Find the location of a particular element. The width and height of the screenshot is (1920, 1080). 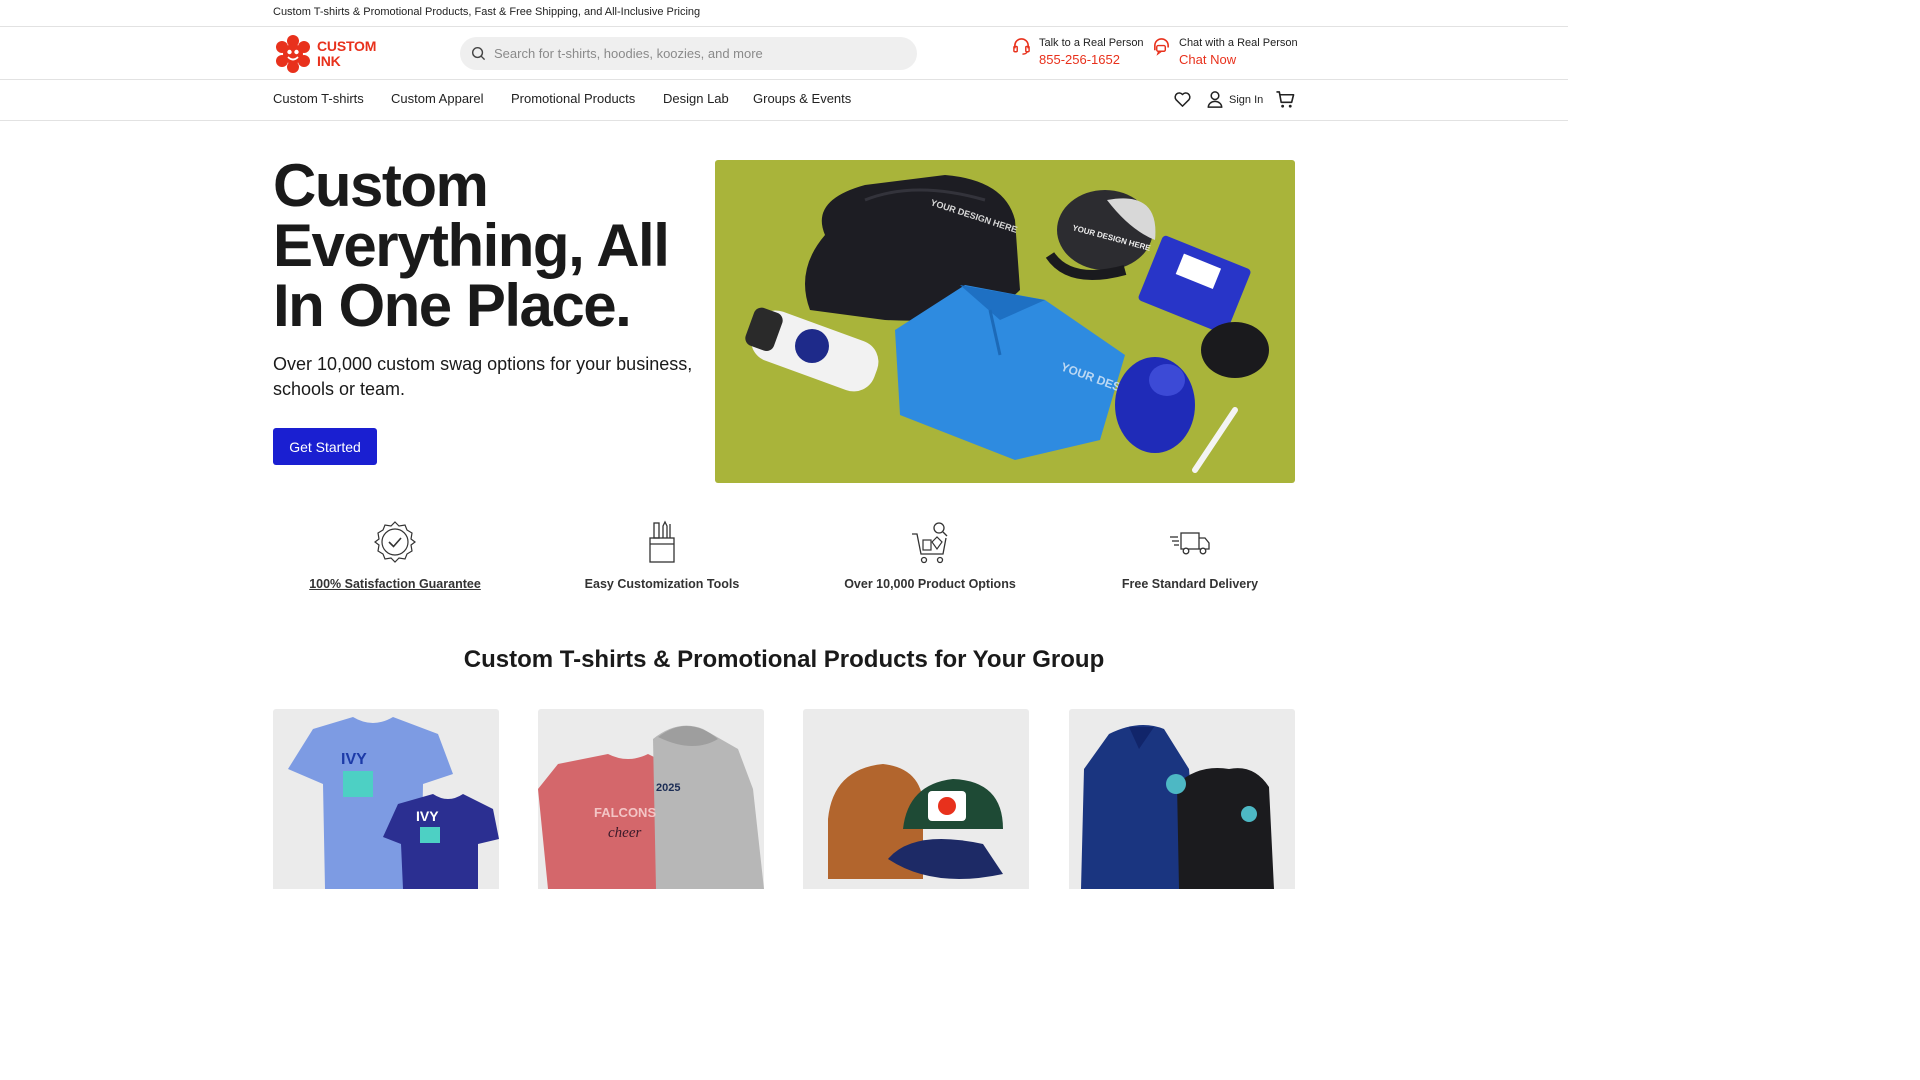

search-bar is located at coordinates (688, 53).